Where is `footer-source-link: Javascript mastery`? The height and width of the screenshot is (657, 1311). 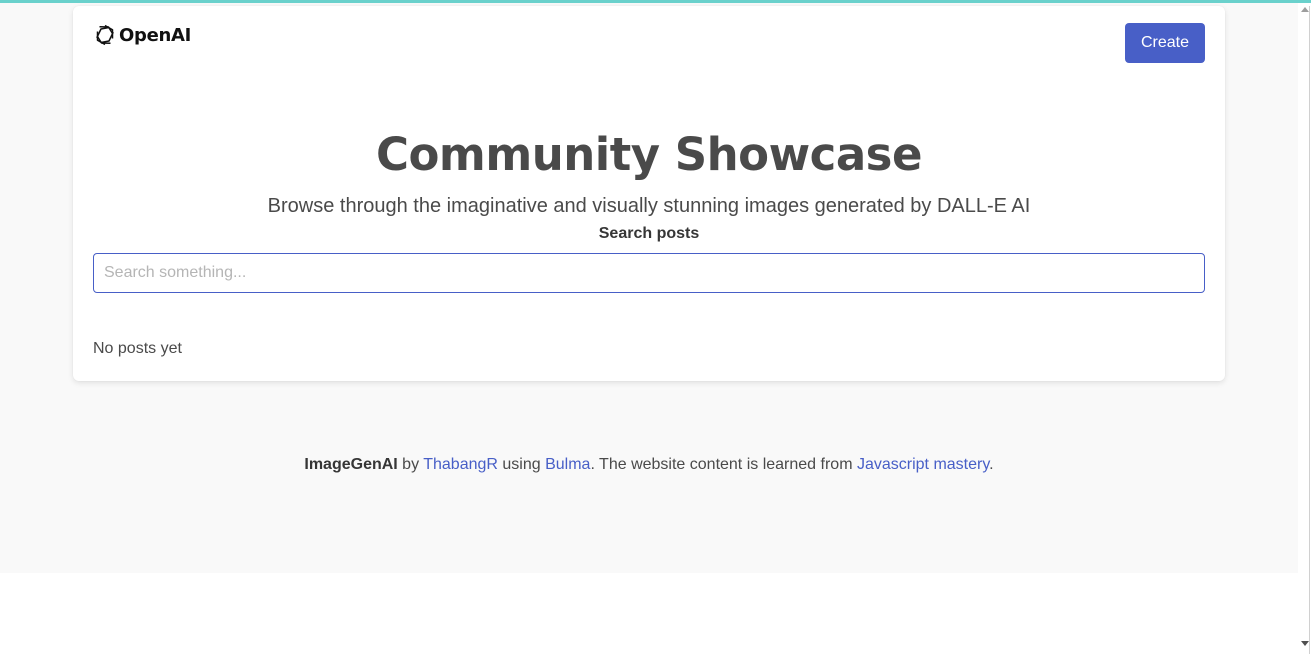
footer-source-link: Javascript mastery is located at coordinates (923, 464).